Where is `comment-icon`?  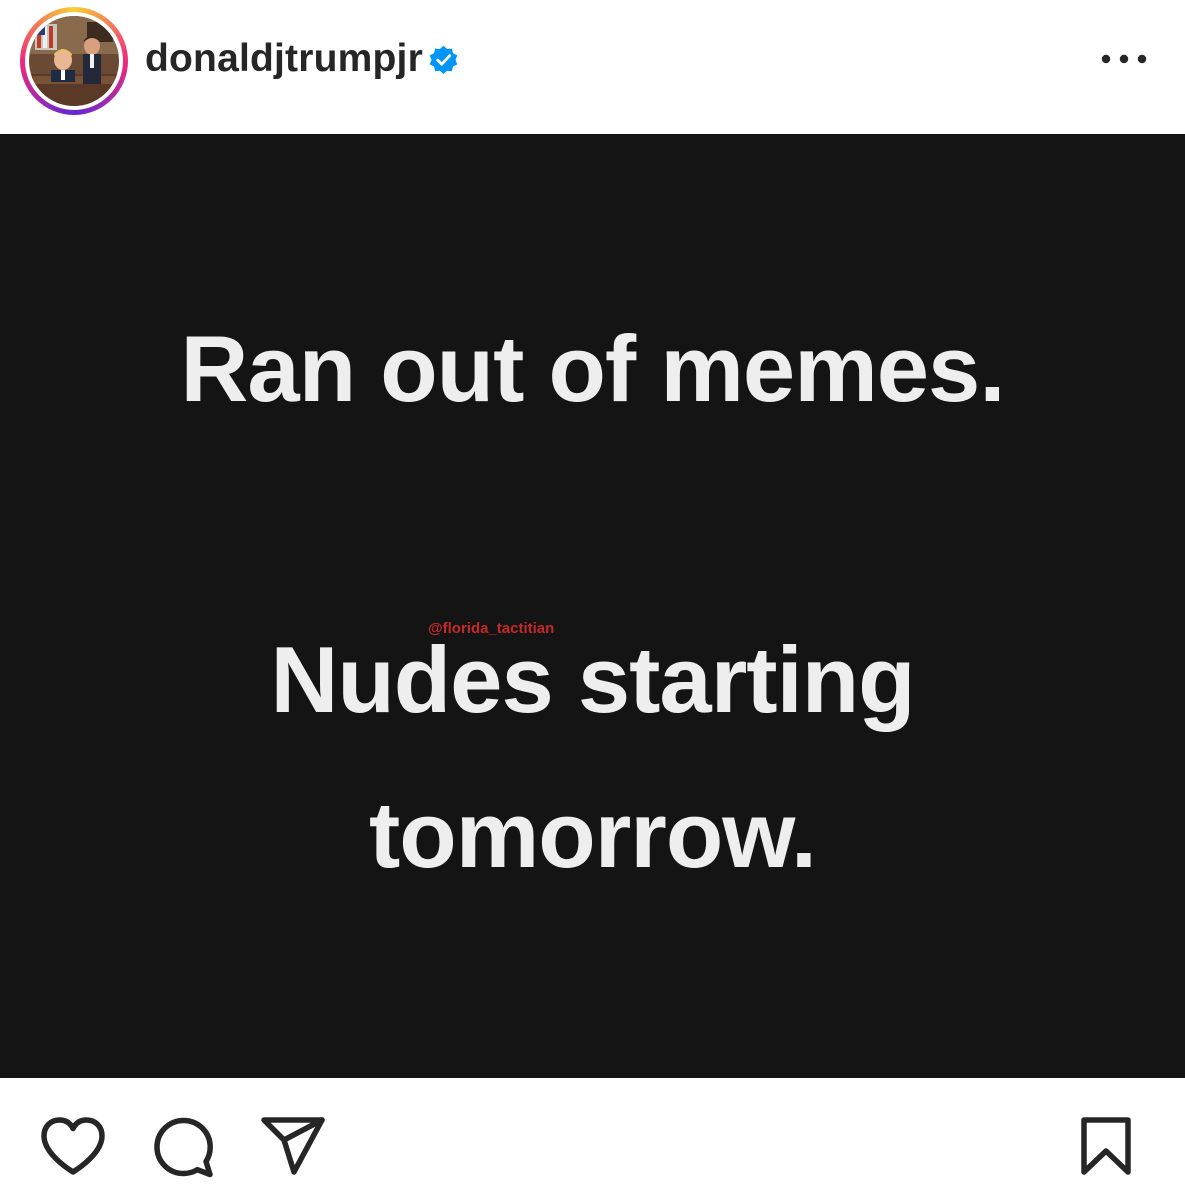
comment-icon is located at coordinates (183, 1148).